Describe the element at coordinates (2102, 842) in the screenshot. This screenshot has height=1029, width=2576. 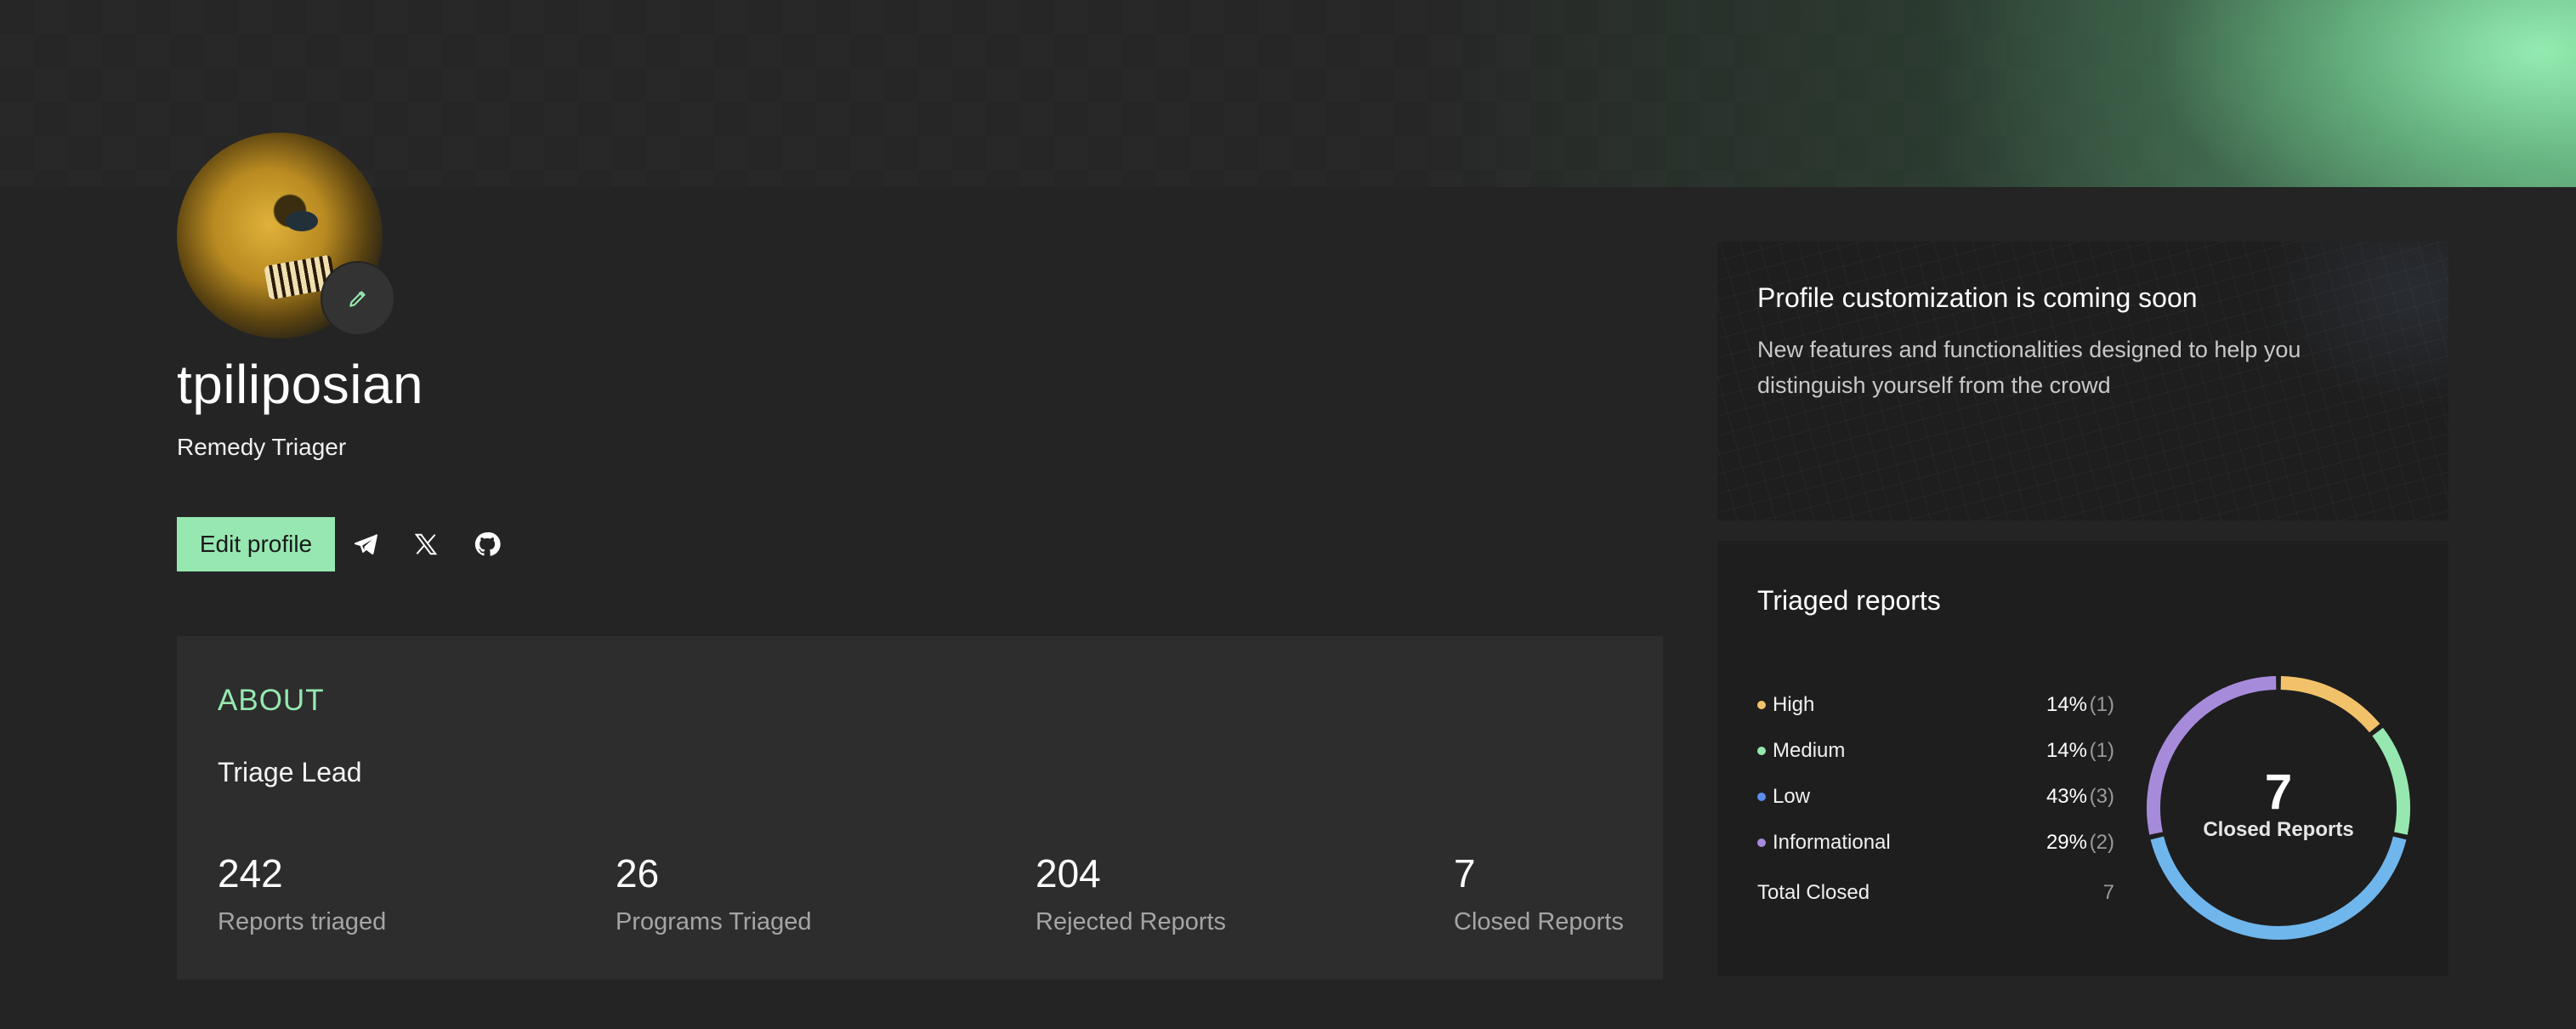
I see `legend-count: (2)` at that location.